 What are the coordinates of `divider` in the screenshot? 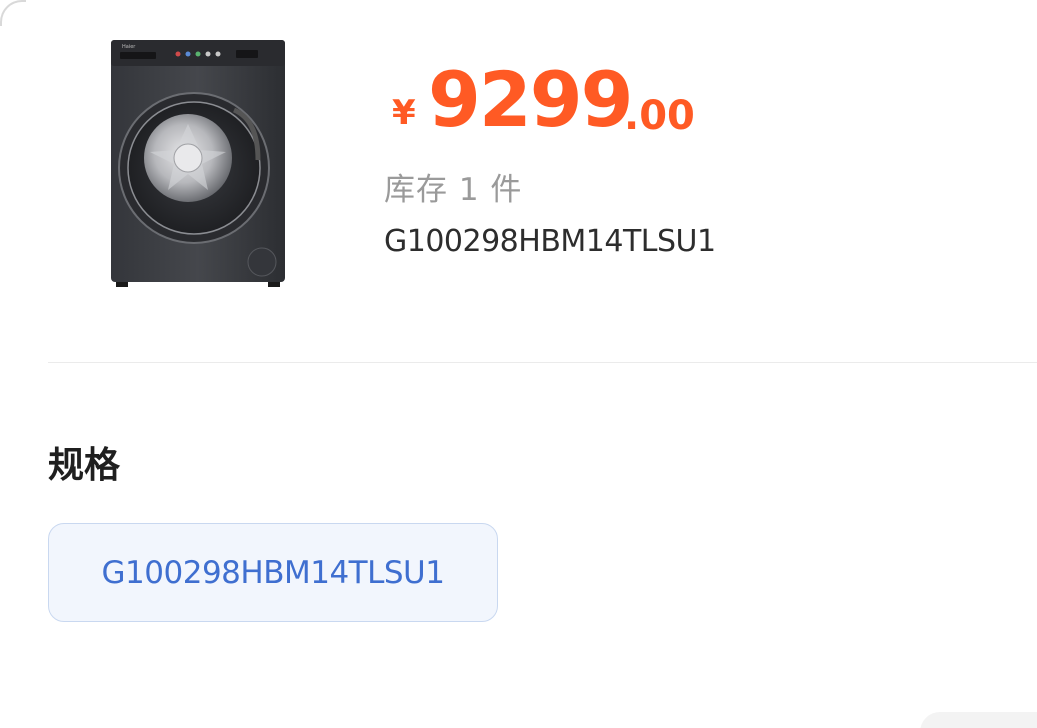 It's located at (542, 362).